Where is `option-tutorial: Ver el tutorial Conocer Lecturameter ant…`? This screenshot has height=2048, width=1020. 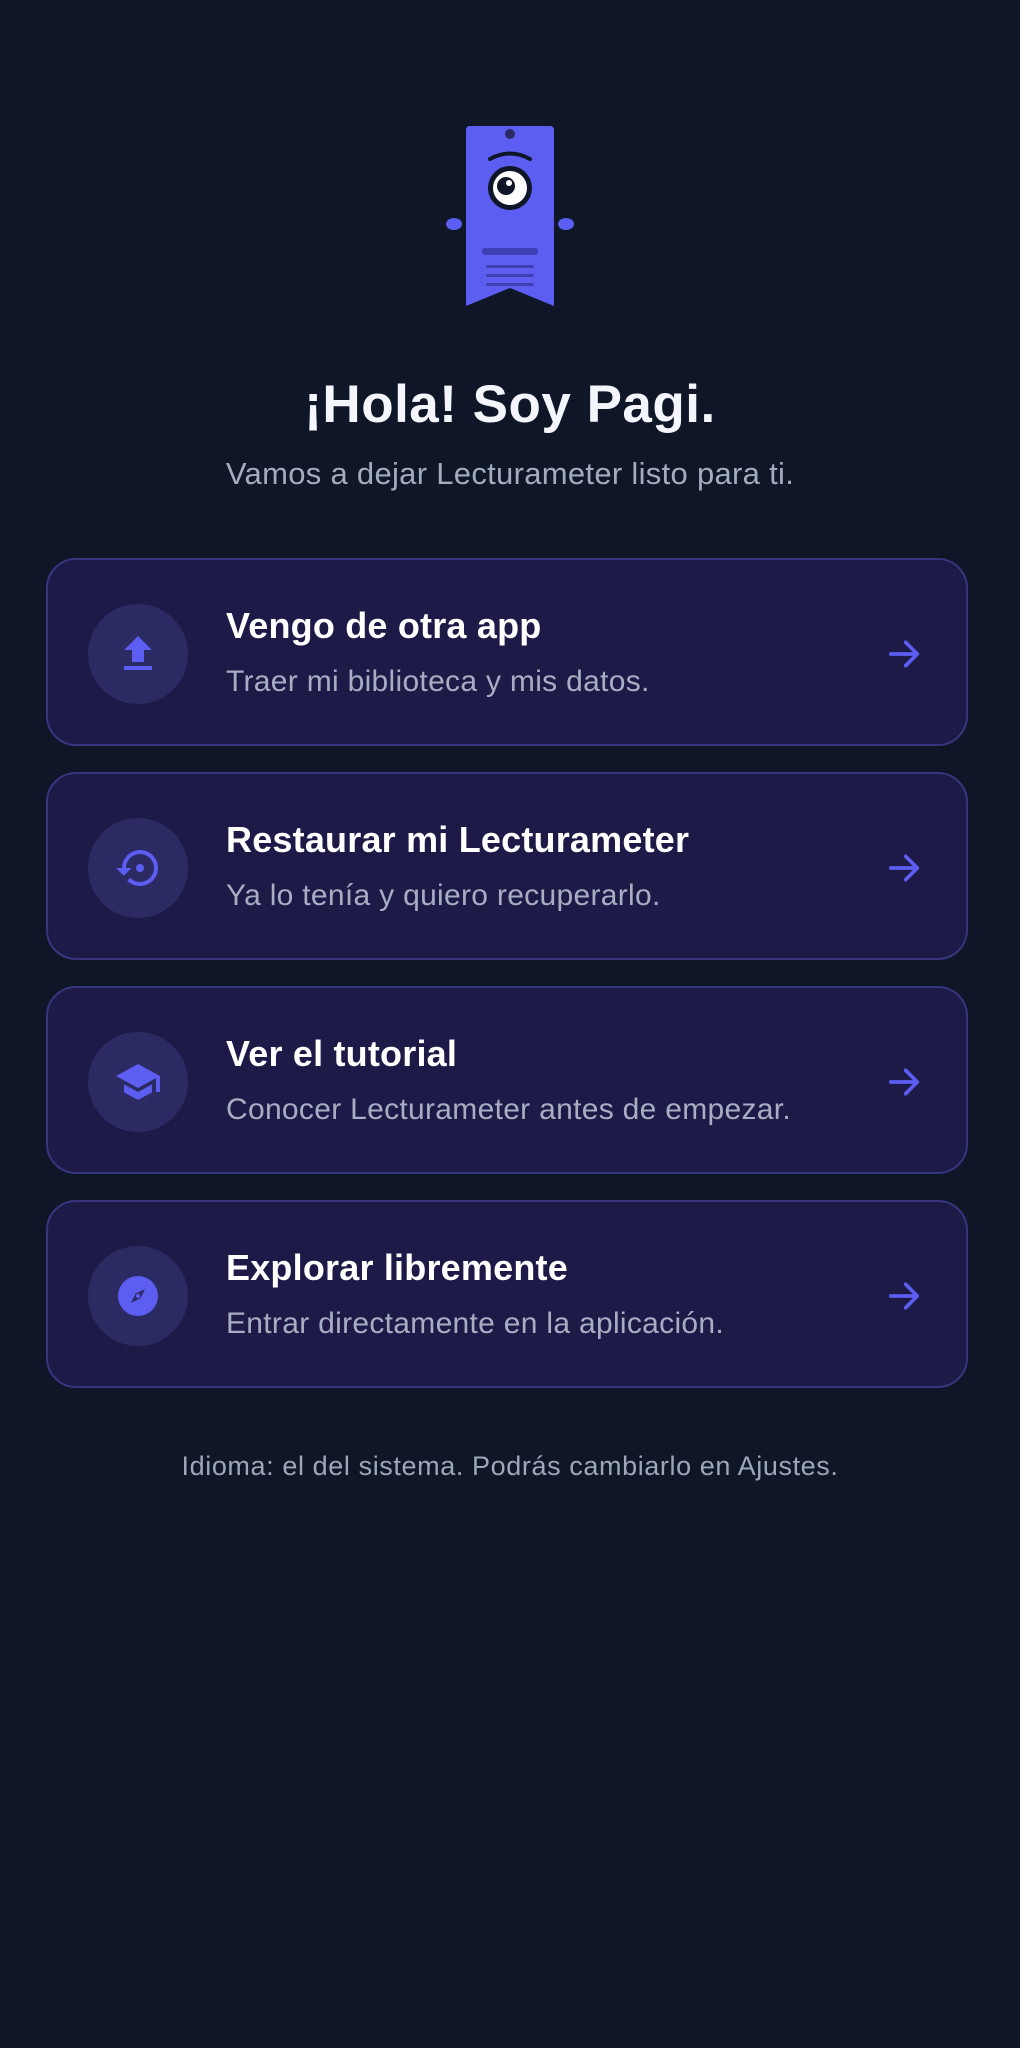
option-tutorial: Ver el tutorial Conocer Lecturameter ant… is located at coordinates (507, 1080).